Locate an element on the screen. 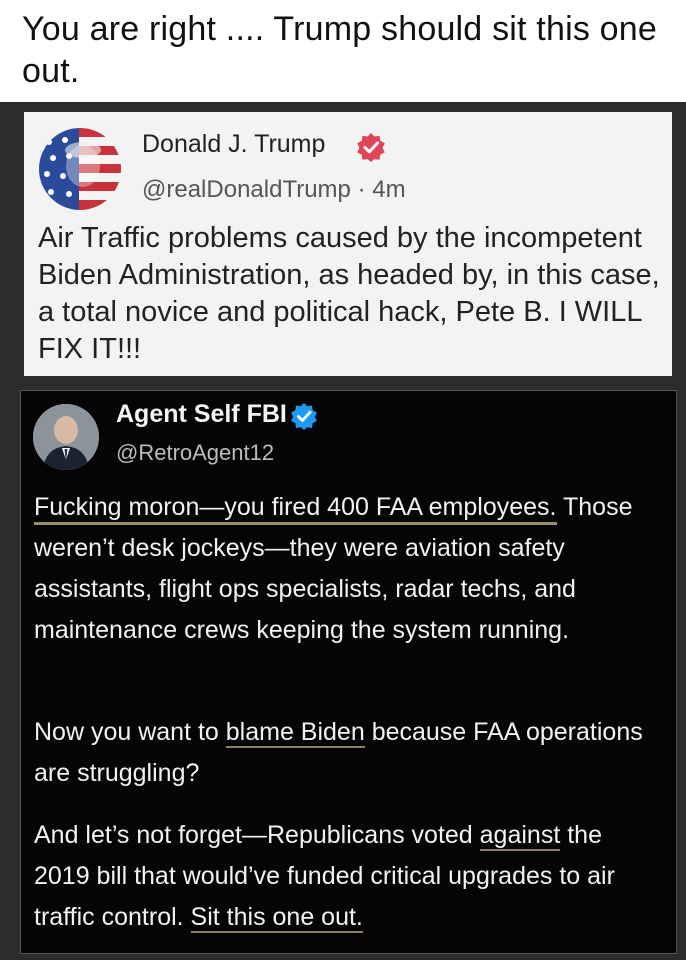 The height and width of the screenshot is (960, 686). paragraph-text: And let’s not forget—Republicans voted is located at coordinates (257, 835).